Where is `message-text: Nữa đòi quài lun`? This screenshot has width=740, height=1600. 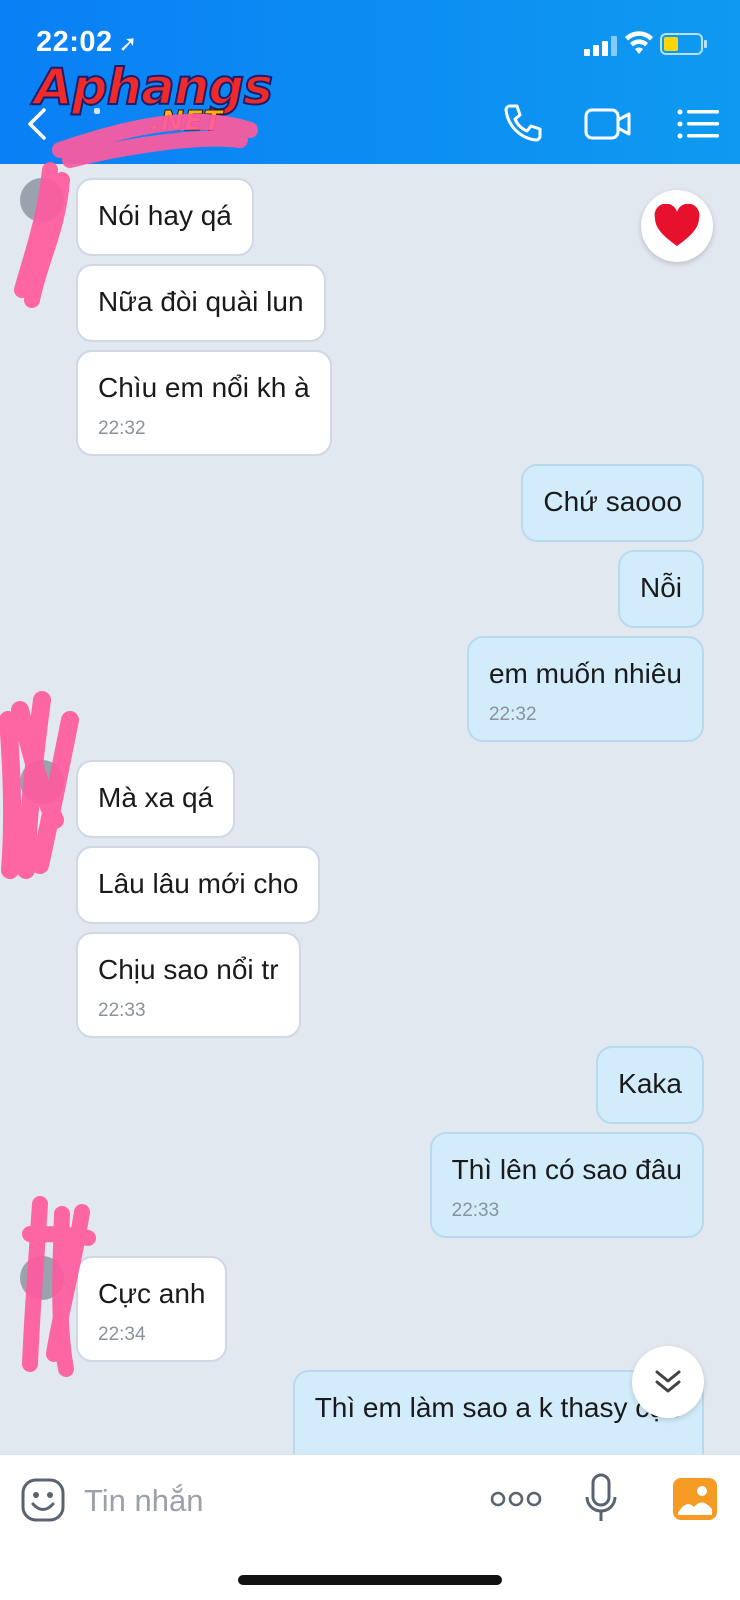
message-text: Nữa đòi quài lun is located at coordinates (201, 301).